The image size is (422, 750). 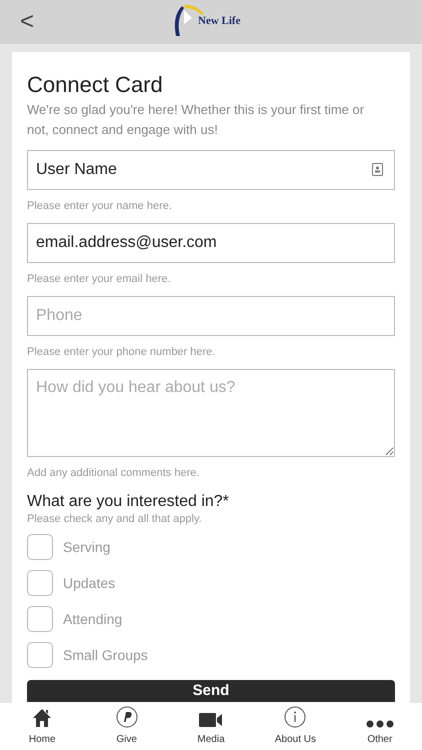 What do you see at coordinates (219, 21) in the screenshot?
I see `logo-text: New Life` at bounding box center [219, 21].